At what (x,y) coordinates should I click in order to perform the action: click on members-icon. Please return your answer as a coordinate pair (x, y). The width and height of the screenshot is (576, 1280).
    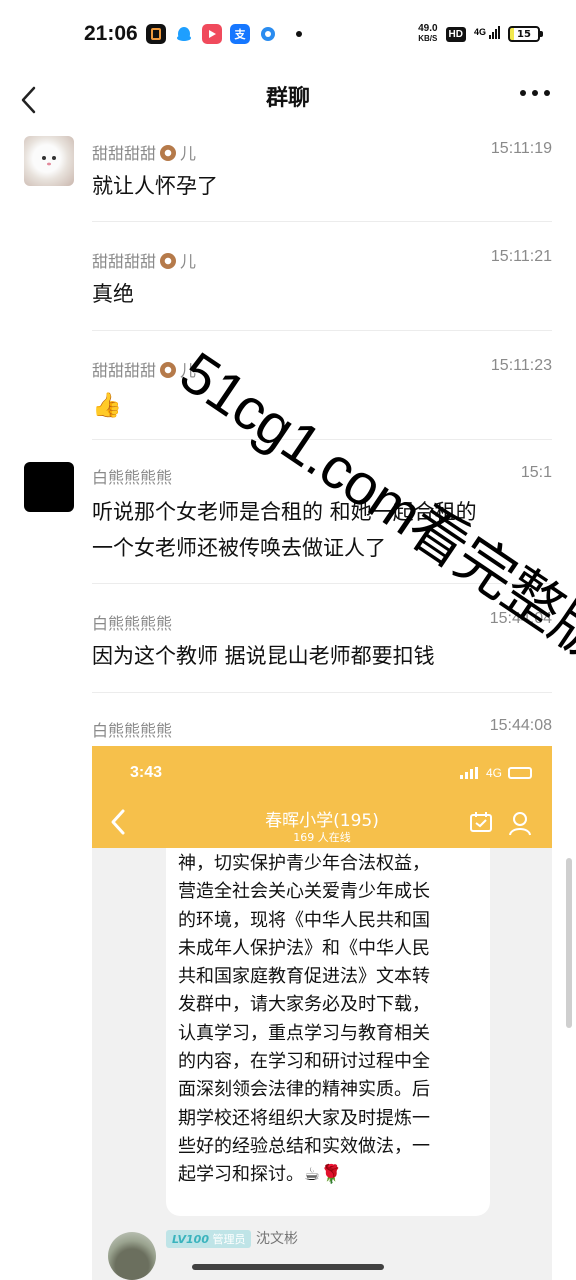
    Looking at the image, I should click on (520, 824).